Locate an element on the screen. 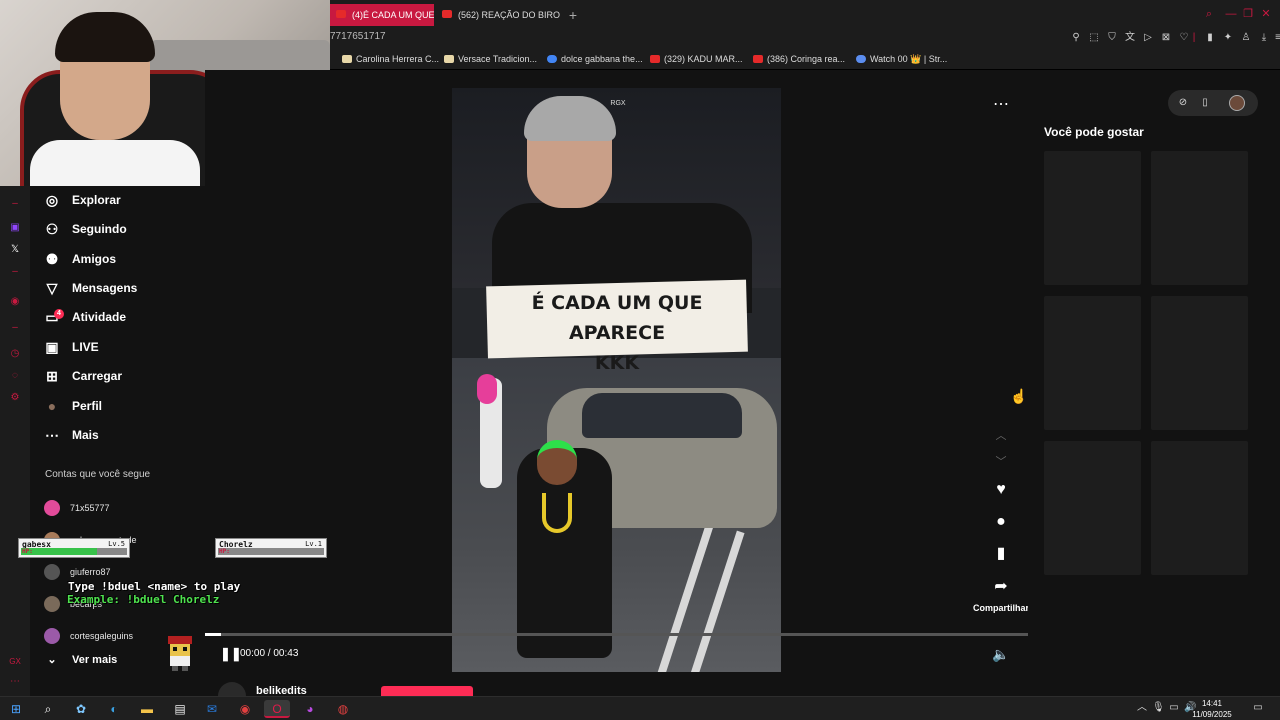 This screenshot has width=1280, height=720. tab-label: (4)É CADA UM QUE A is located at coordinates (393, 15).